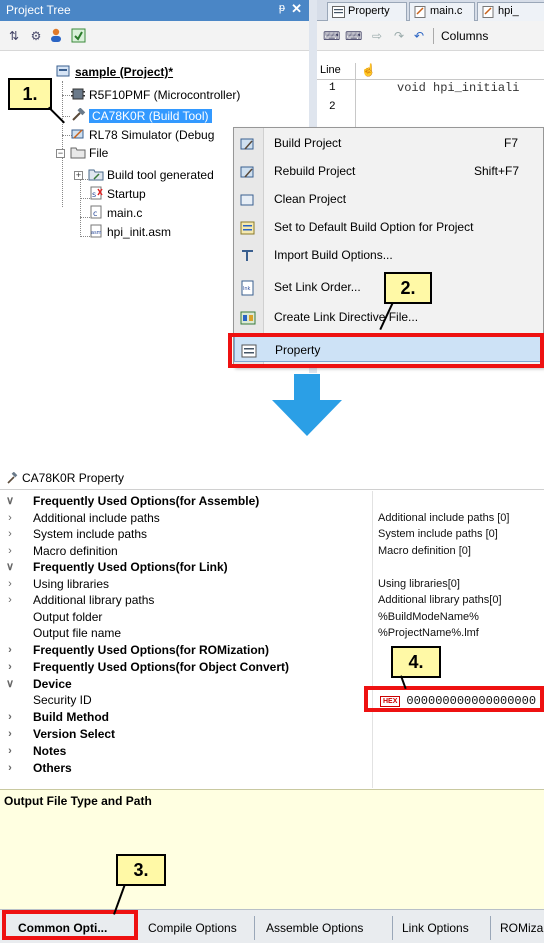 Image resolution: width=544 pixels, height=943 pixels. I want to click on expand-toggle: +, so click(78, 175).